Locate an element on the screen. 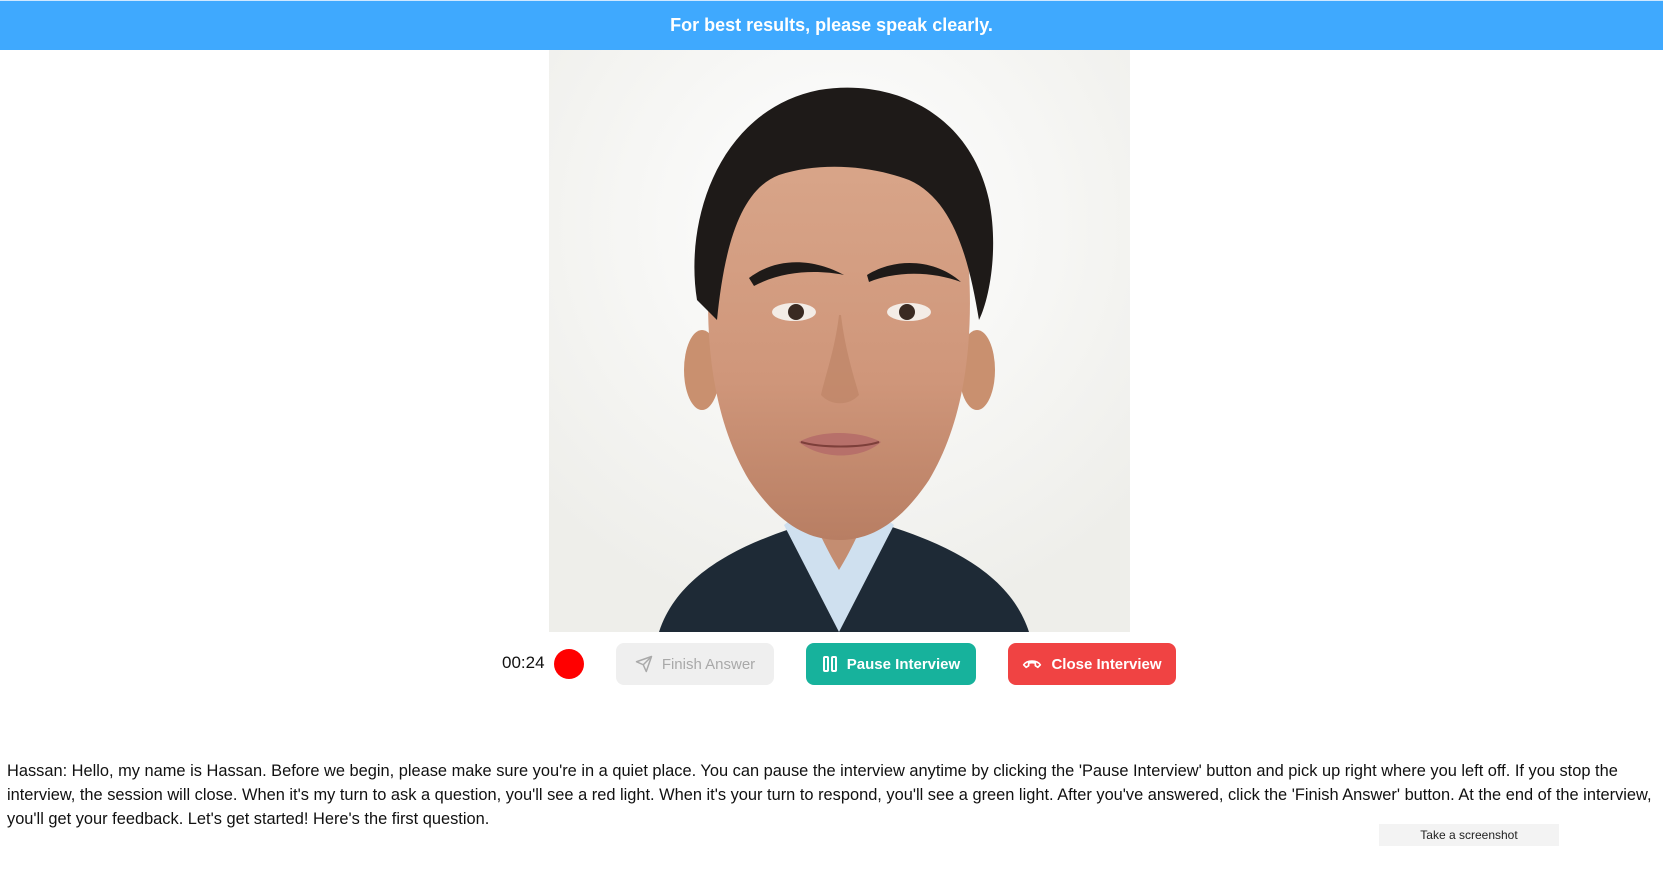 Image resolution: width=1663 pixels, height=892 pixels. banner-text: For best results, please speak clearly. is located at coordinates (831, 25).